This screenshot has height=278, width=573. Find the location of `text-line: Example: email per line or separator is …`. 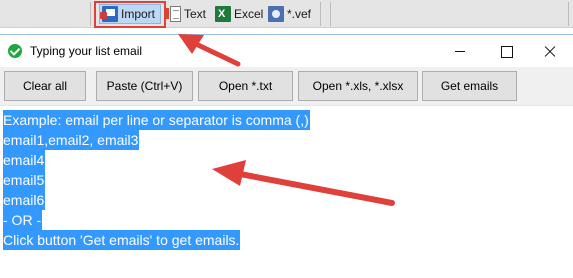

text-line: Example: email per line or separator is … is located at coordinates (156, 120).